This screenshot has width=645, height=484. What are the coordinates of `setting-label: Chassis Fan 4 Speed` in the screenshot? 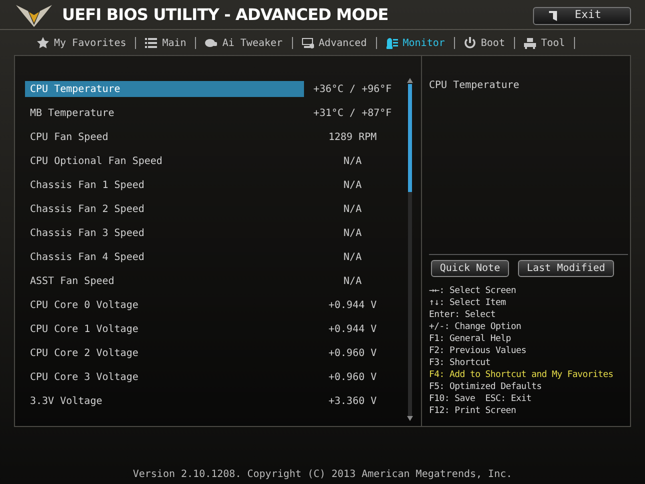 It's located at (164, 257).